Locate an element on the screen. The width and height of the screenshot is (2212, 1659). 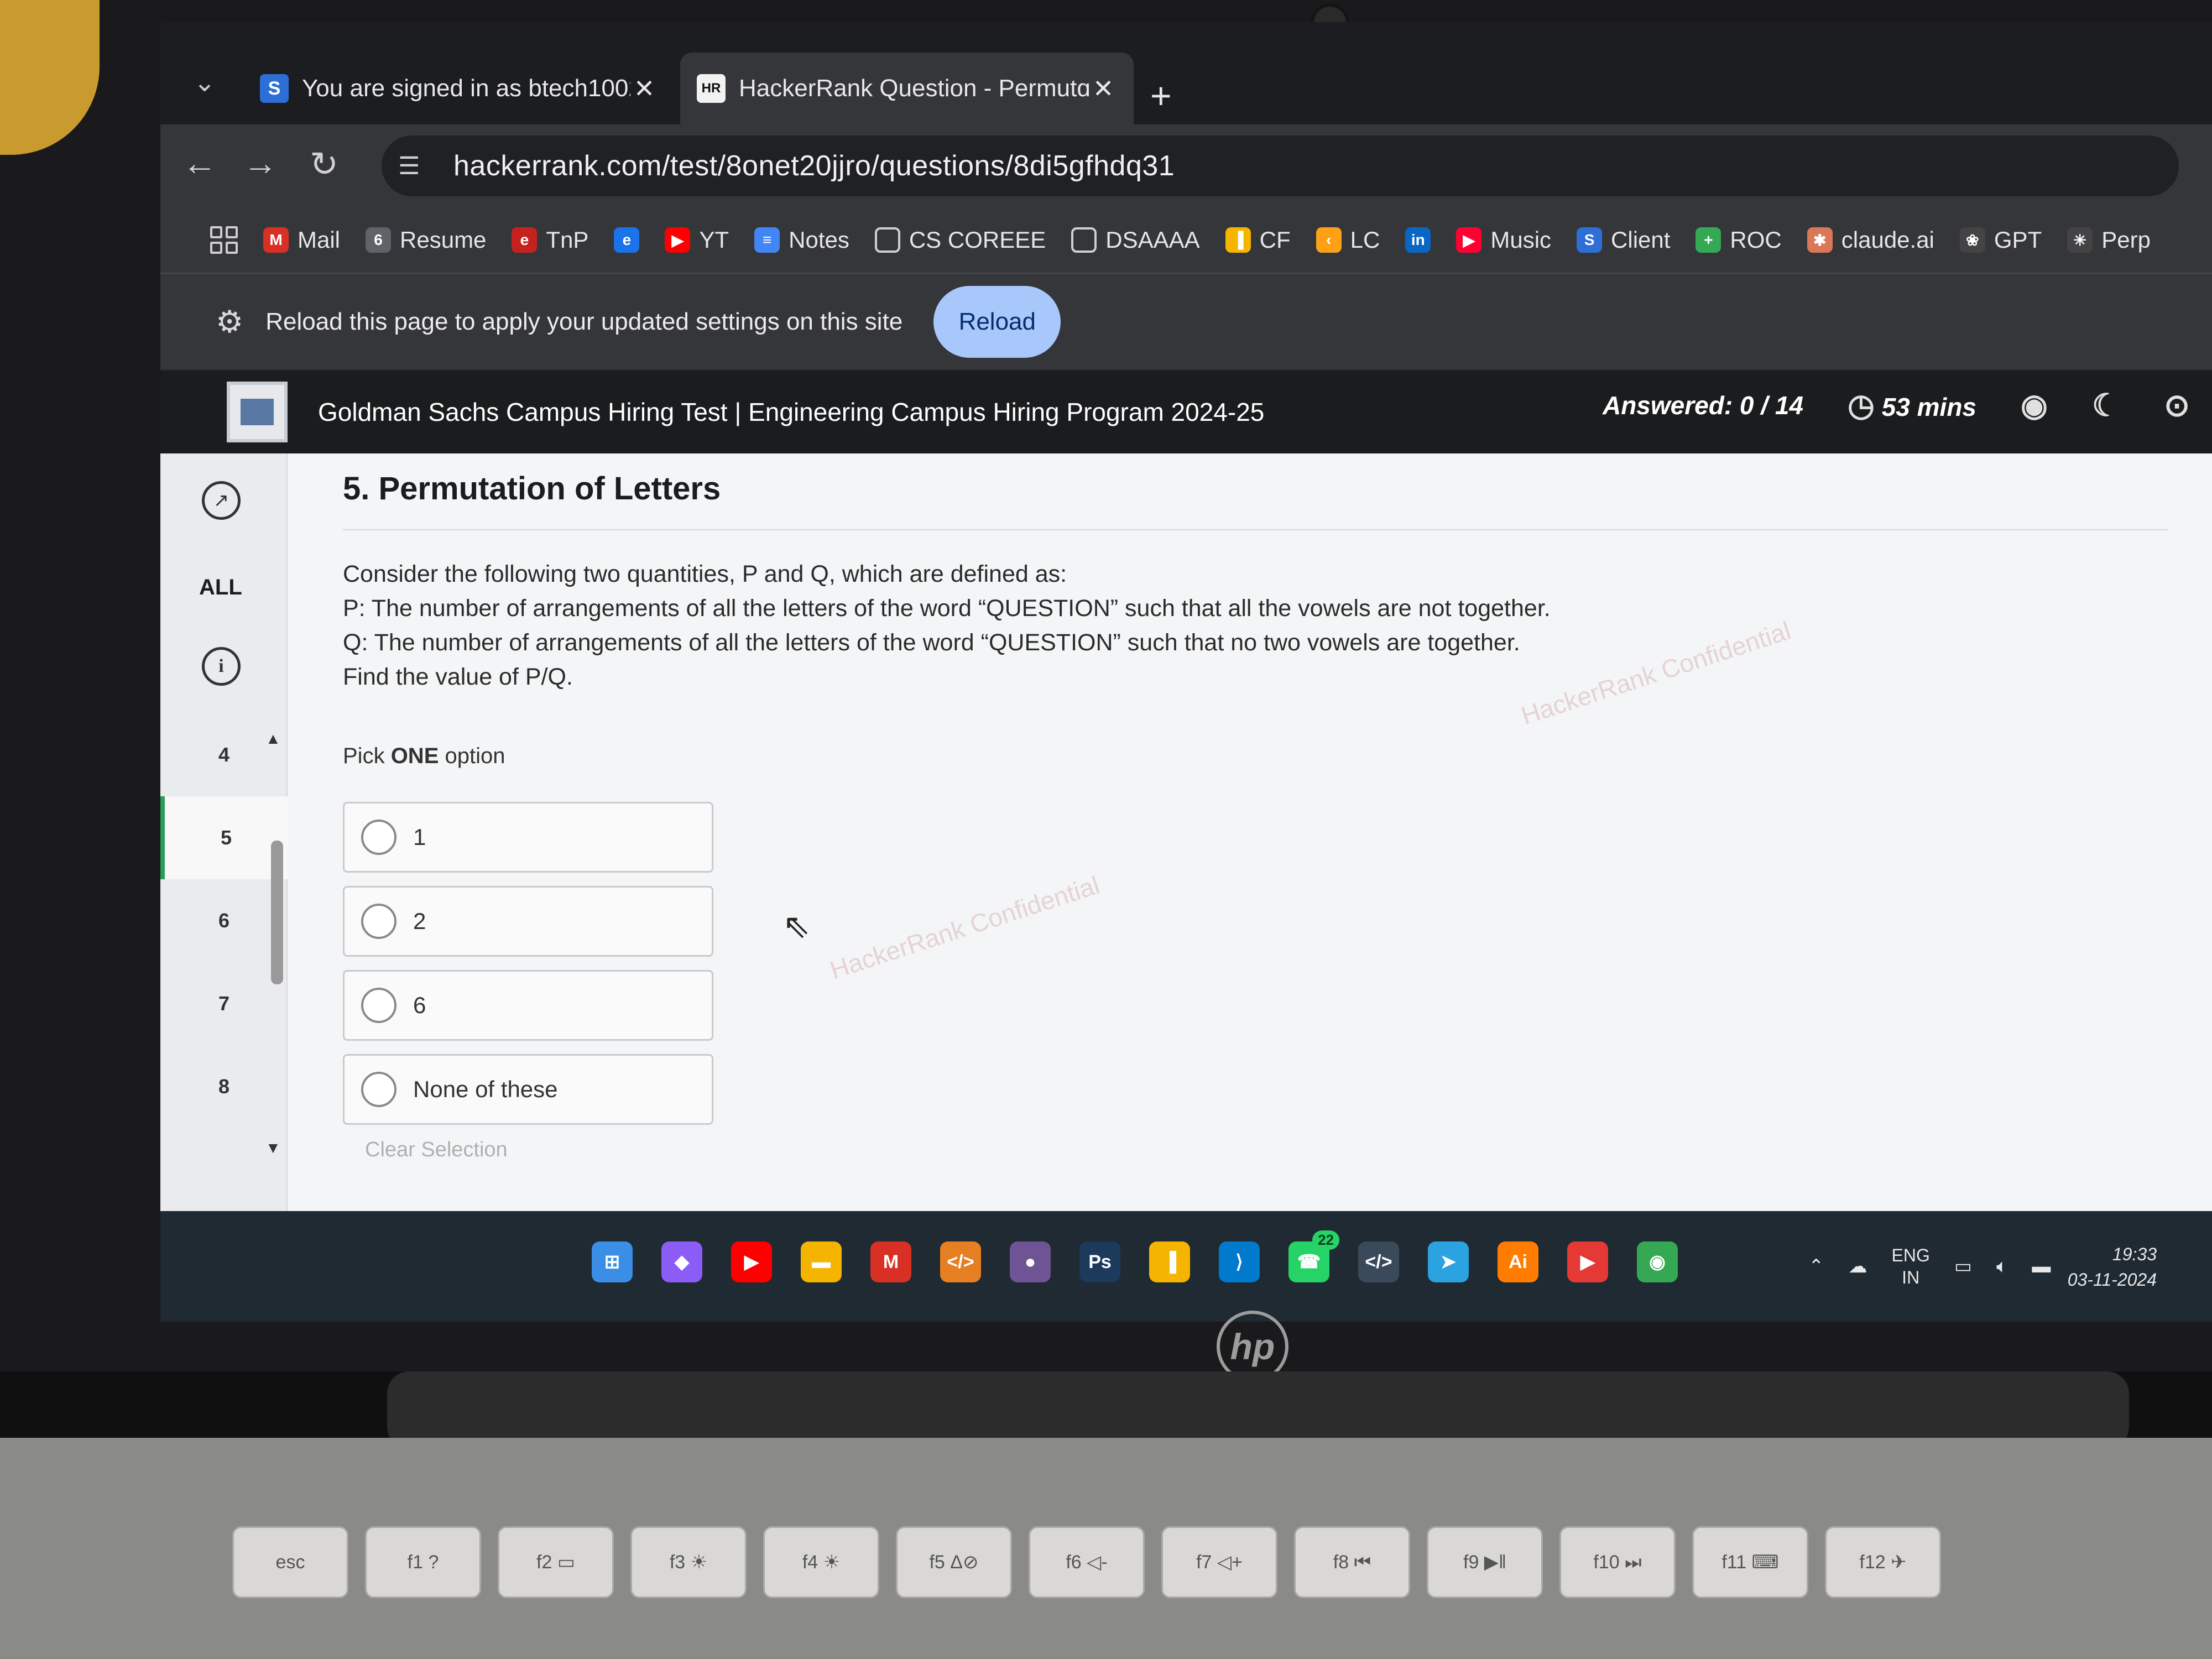
all-questions-link: ALL is located at coordinates (221, 587).